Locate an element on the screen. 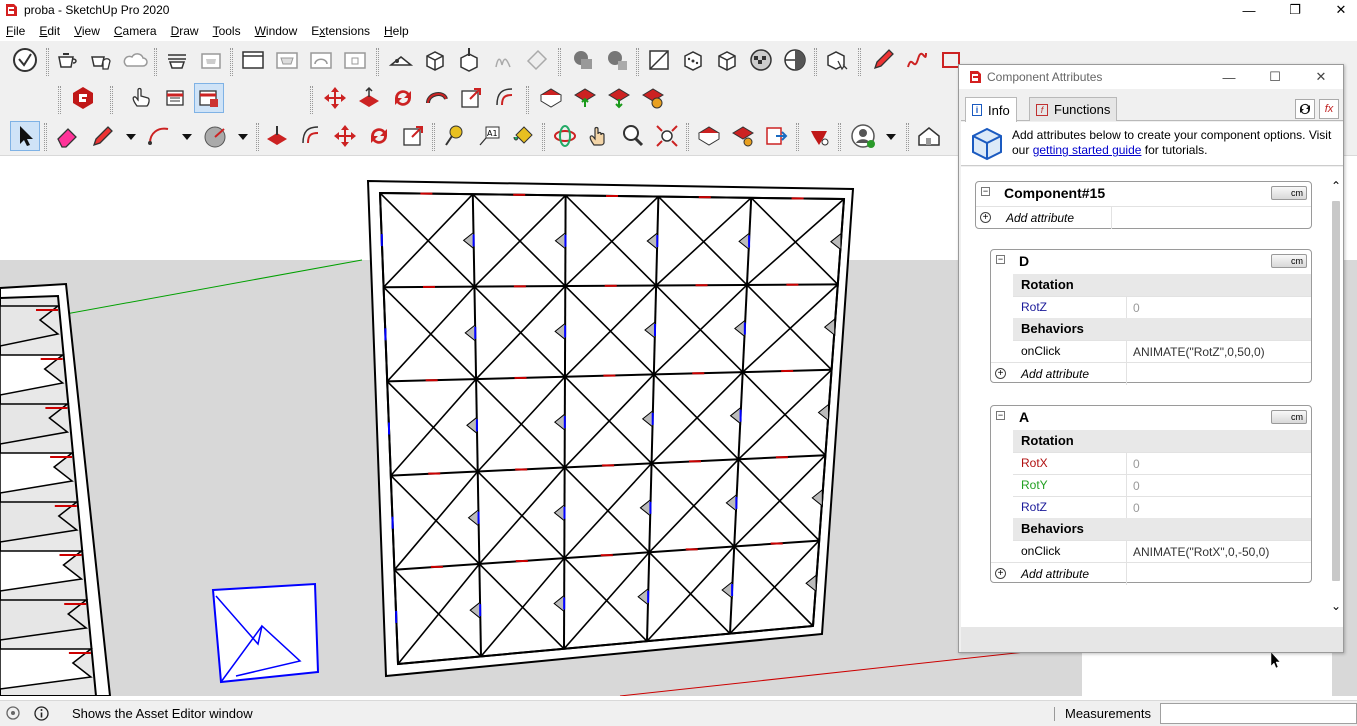 The height and width of the screenshot is (726, 1357). attribute-value: ANIMATE("RotZ",0,50,0) is located at coordinates (1196, 352).